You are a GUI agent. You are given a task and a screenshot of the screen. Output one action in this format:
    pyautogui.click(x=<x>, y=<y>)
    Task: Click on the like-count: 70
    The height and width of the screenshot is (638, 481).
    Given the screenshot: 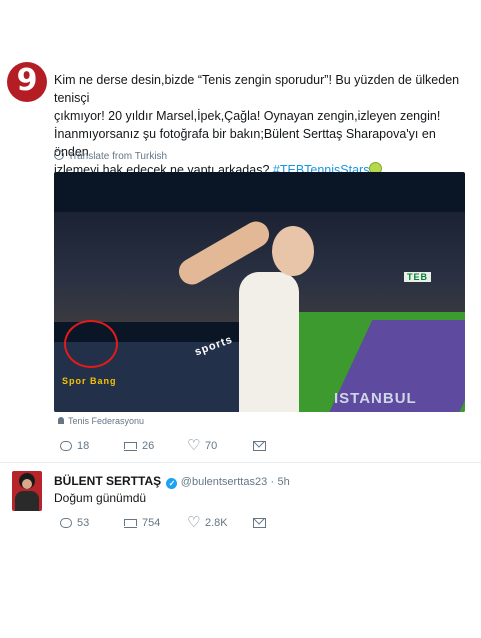 What is the action you would take?
    pyautogui.click(x=211, y=446)
    